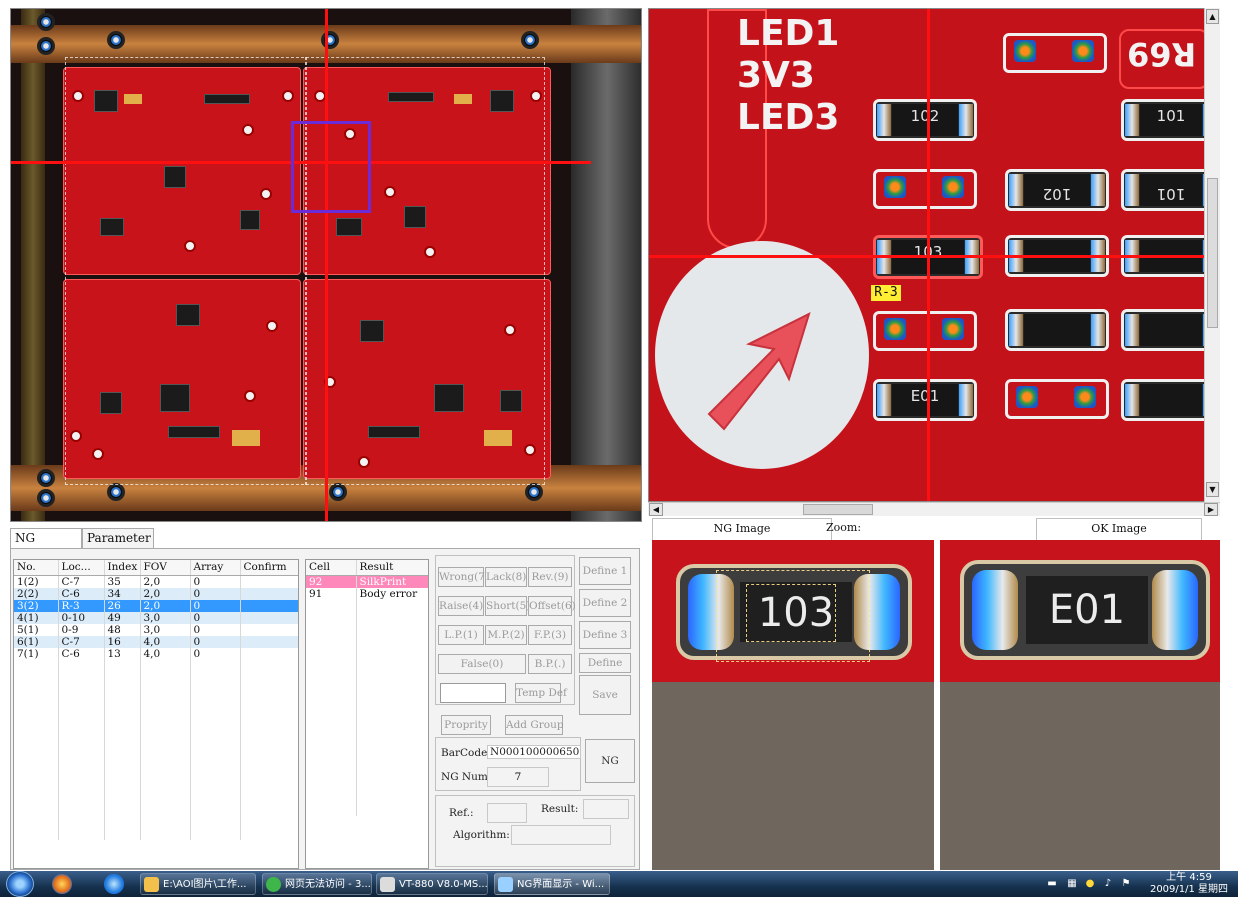  I want to click on add-group-button: Add Group, so click(534, 725).